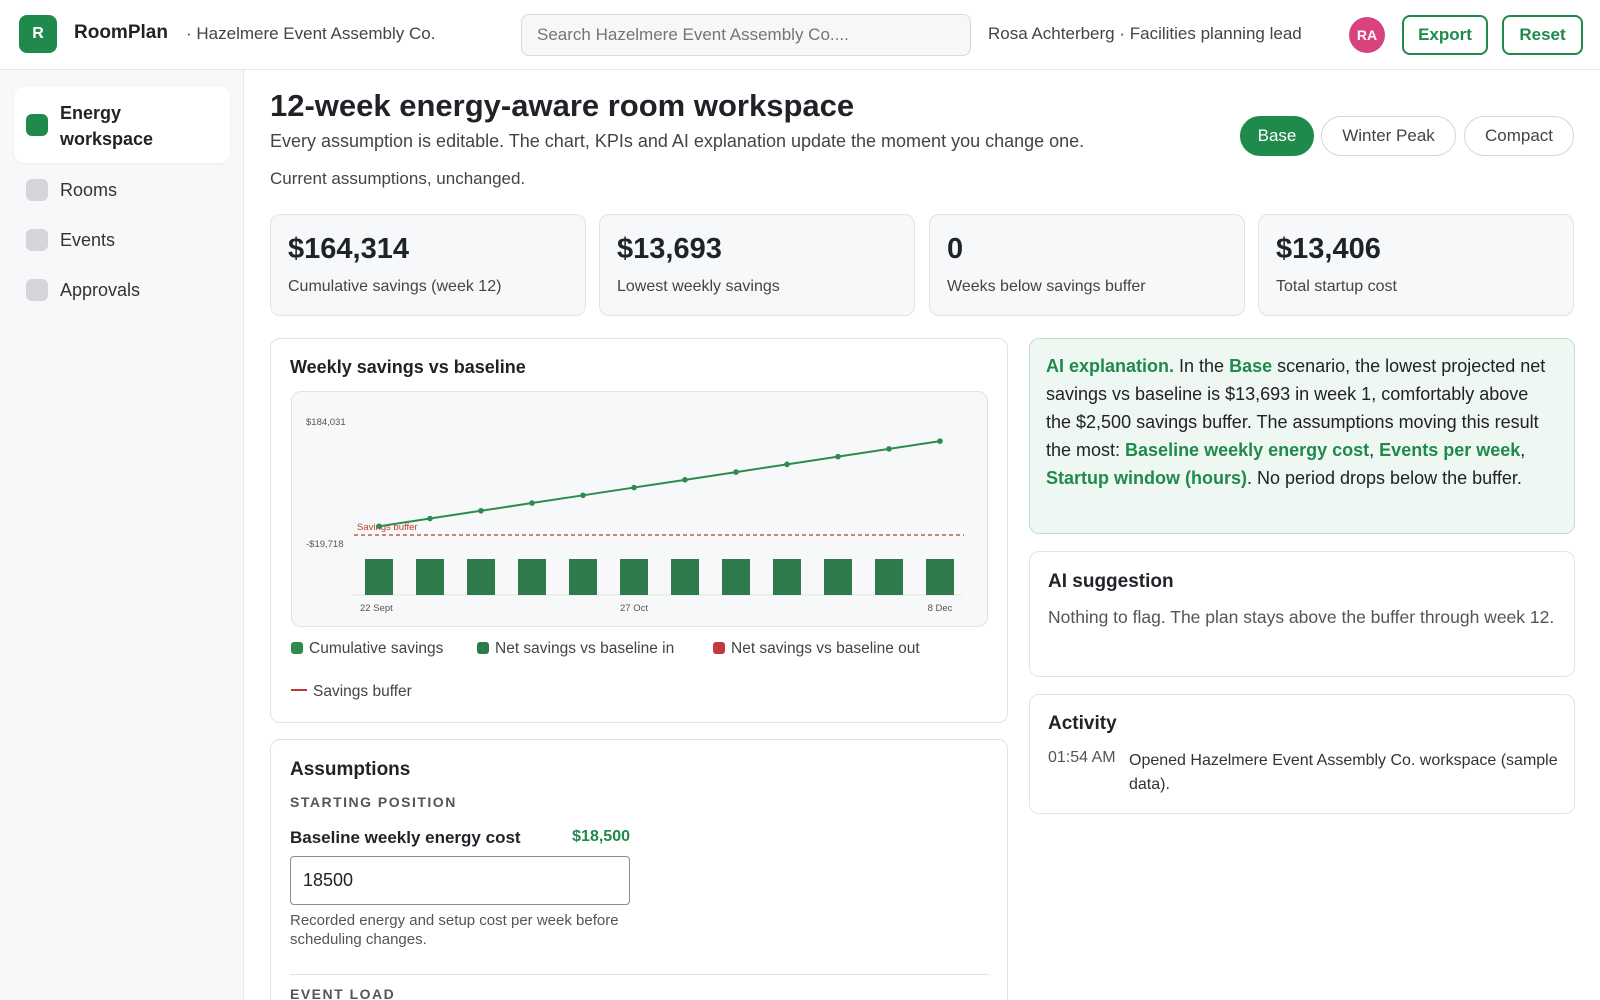  Describe the element at coordinates (348, 249) in the screenshot. I see `kpi-value: $164,314` at that location.